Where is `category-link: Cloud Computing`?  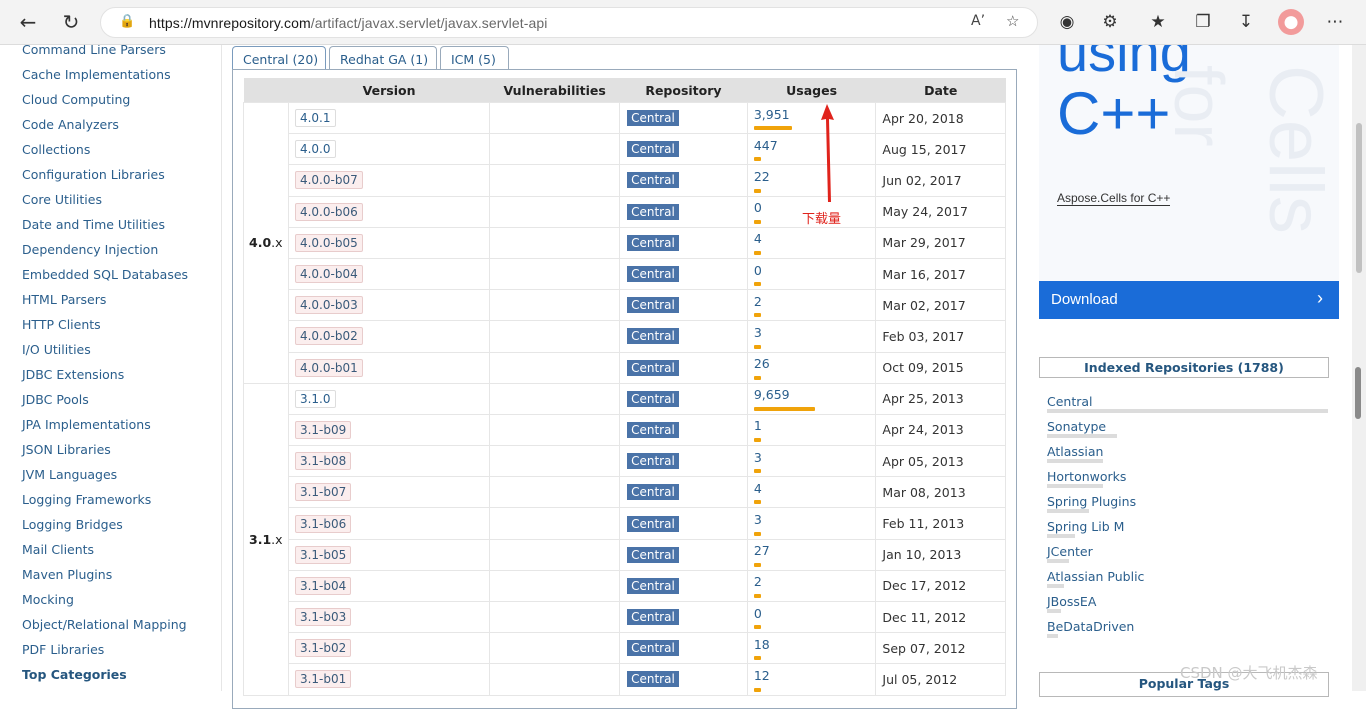 category-link: Cloud Computing is located at coordinates (76, 99).